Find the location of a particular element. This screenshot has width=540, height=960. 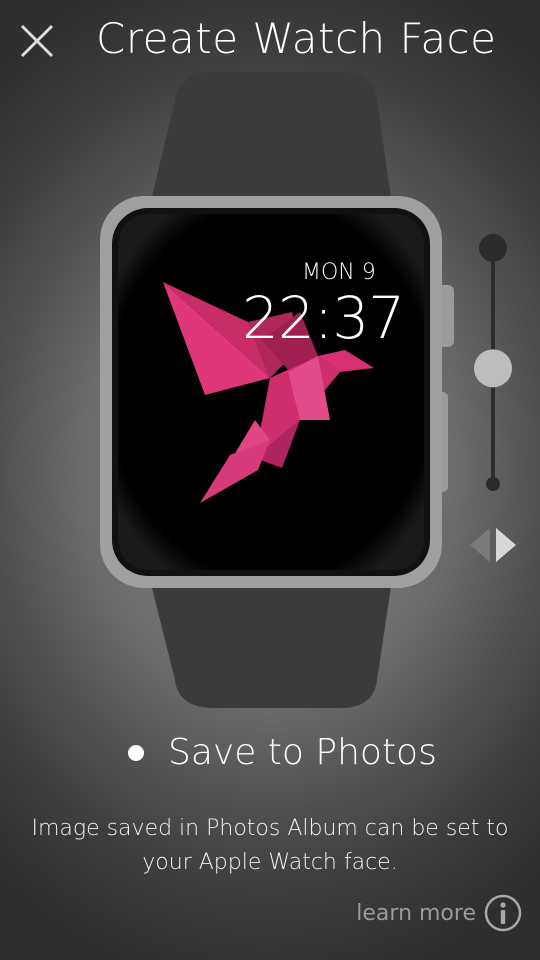

watch-time: 22:37 is located at coordinates (323, 318).